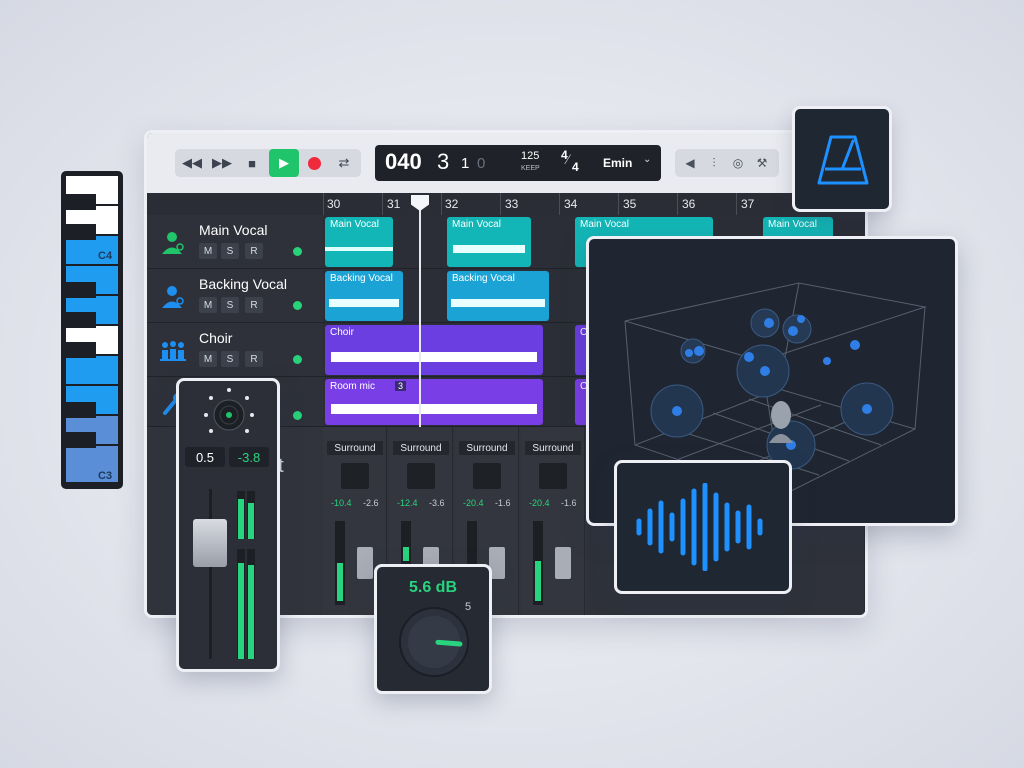 The height and width of the screenshot is (768, 1024). What do you see at coordinates (647, 159) in the screenshot?
I see `key-dropdown-icon: ⌄` at bounding box center [647, 159].